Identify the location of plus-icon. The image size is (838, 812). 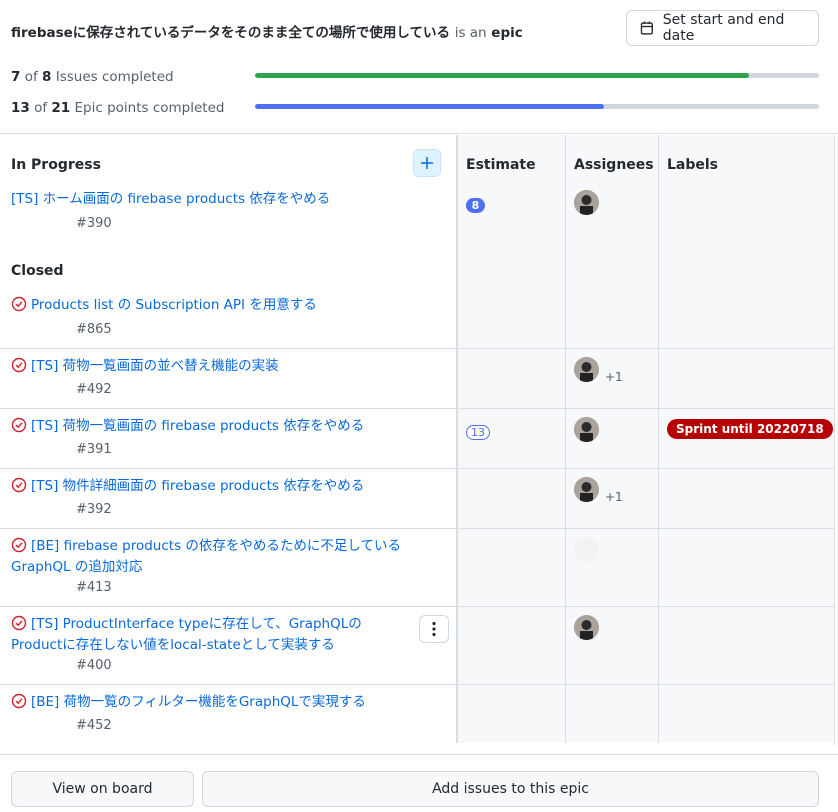
(427, 163).